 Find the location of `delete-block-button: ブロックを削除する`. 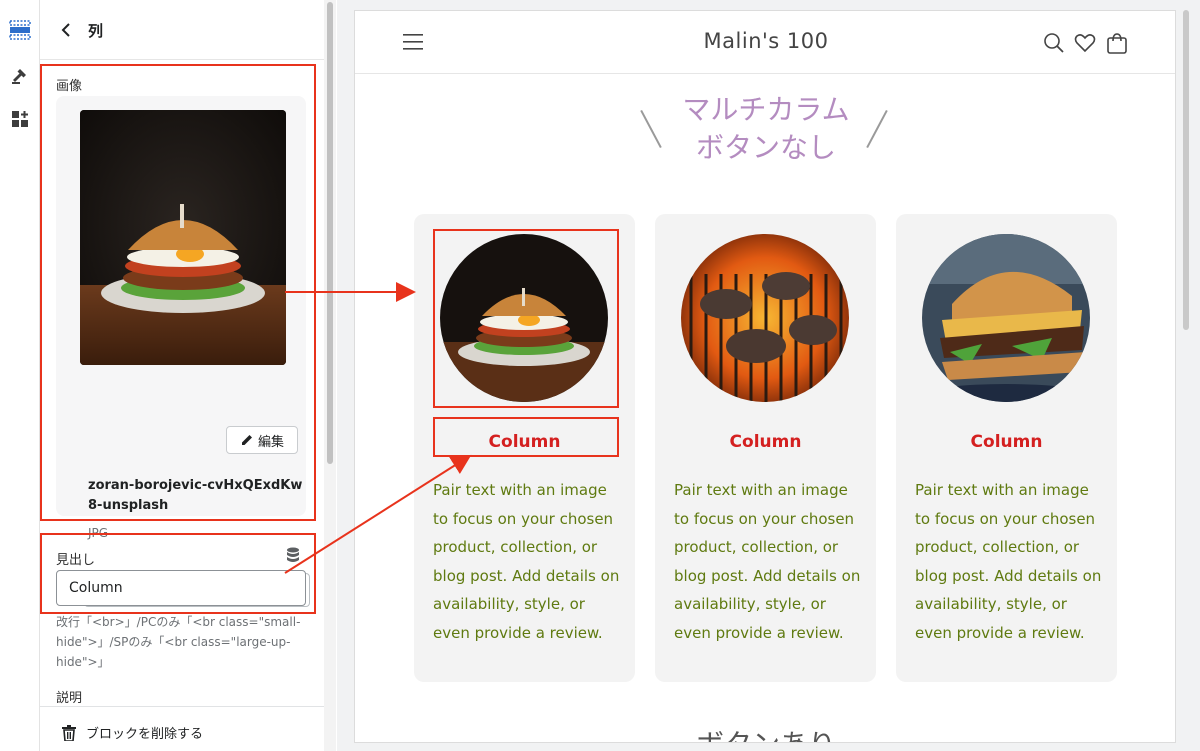

delete-block-button: ブロックを削除する is located at coordinates (132, 732).